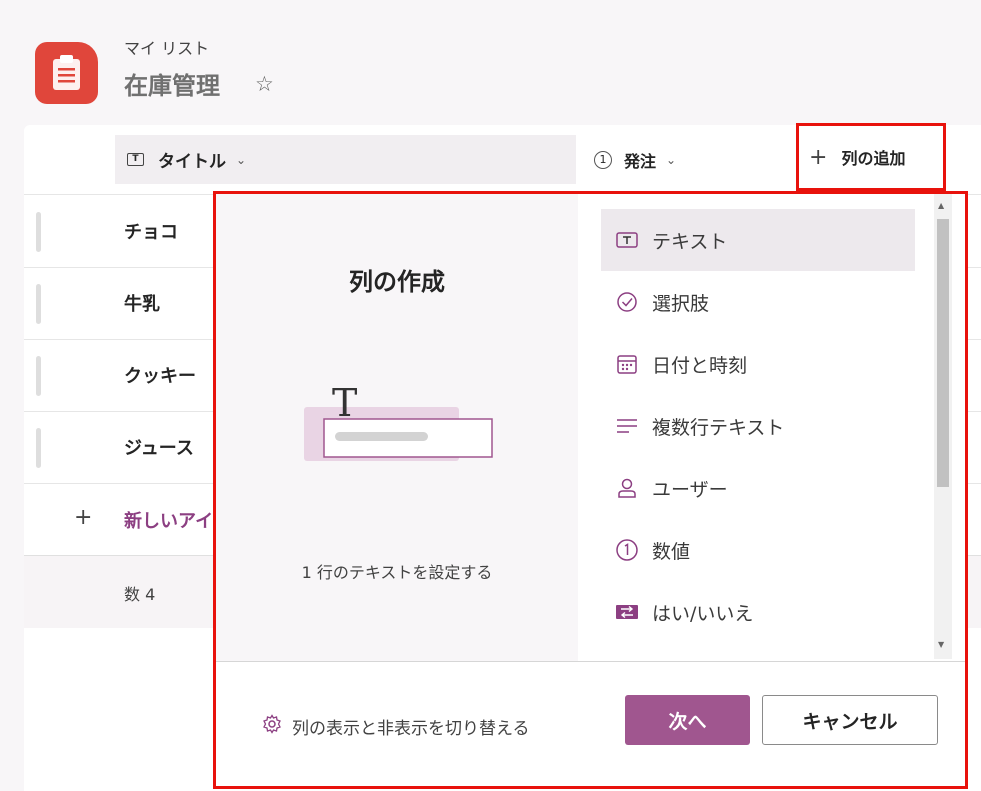  Describe the element at coordinates (941, 644) in the screenshot. I see `scroll-down-icon: ▼` at that location.